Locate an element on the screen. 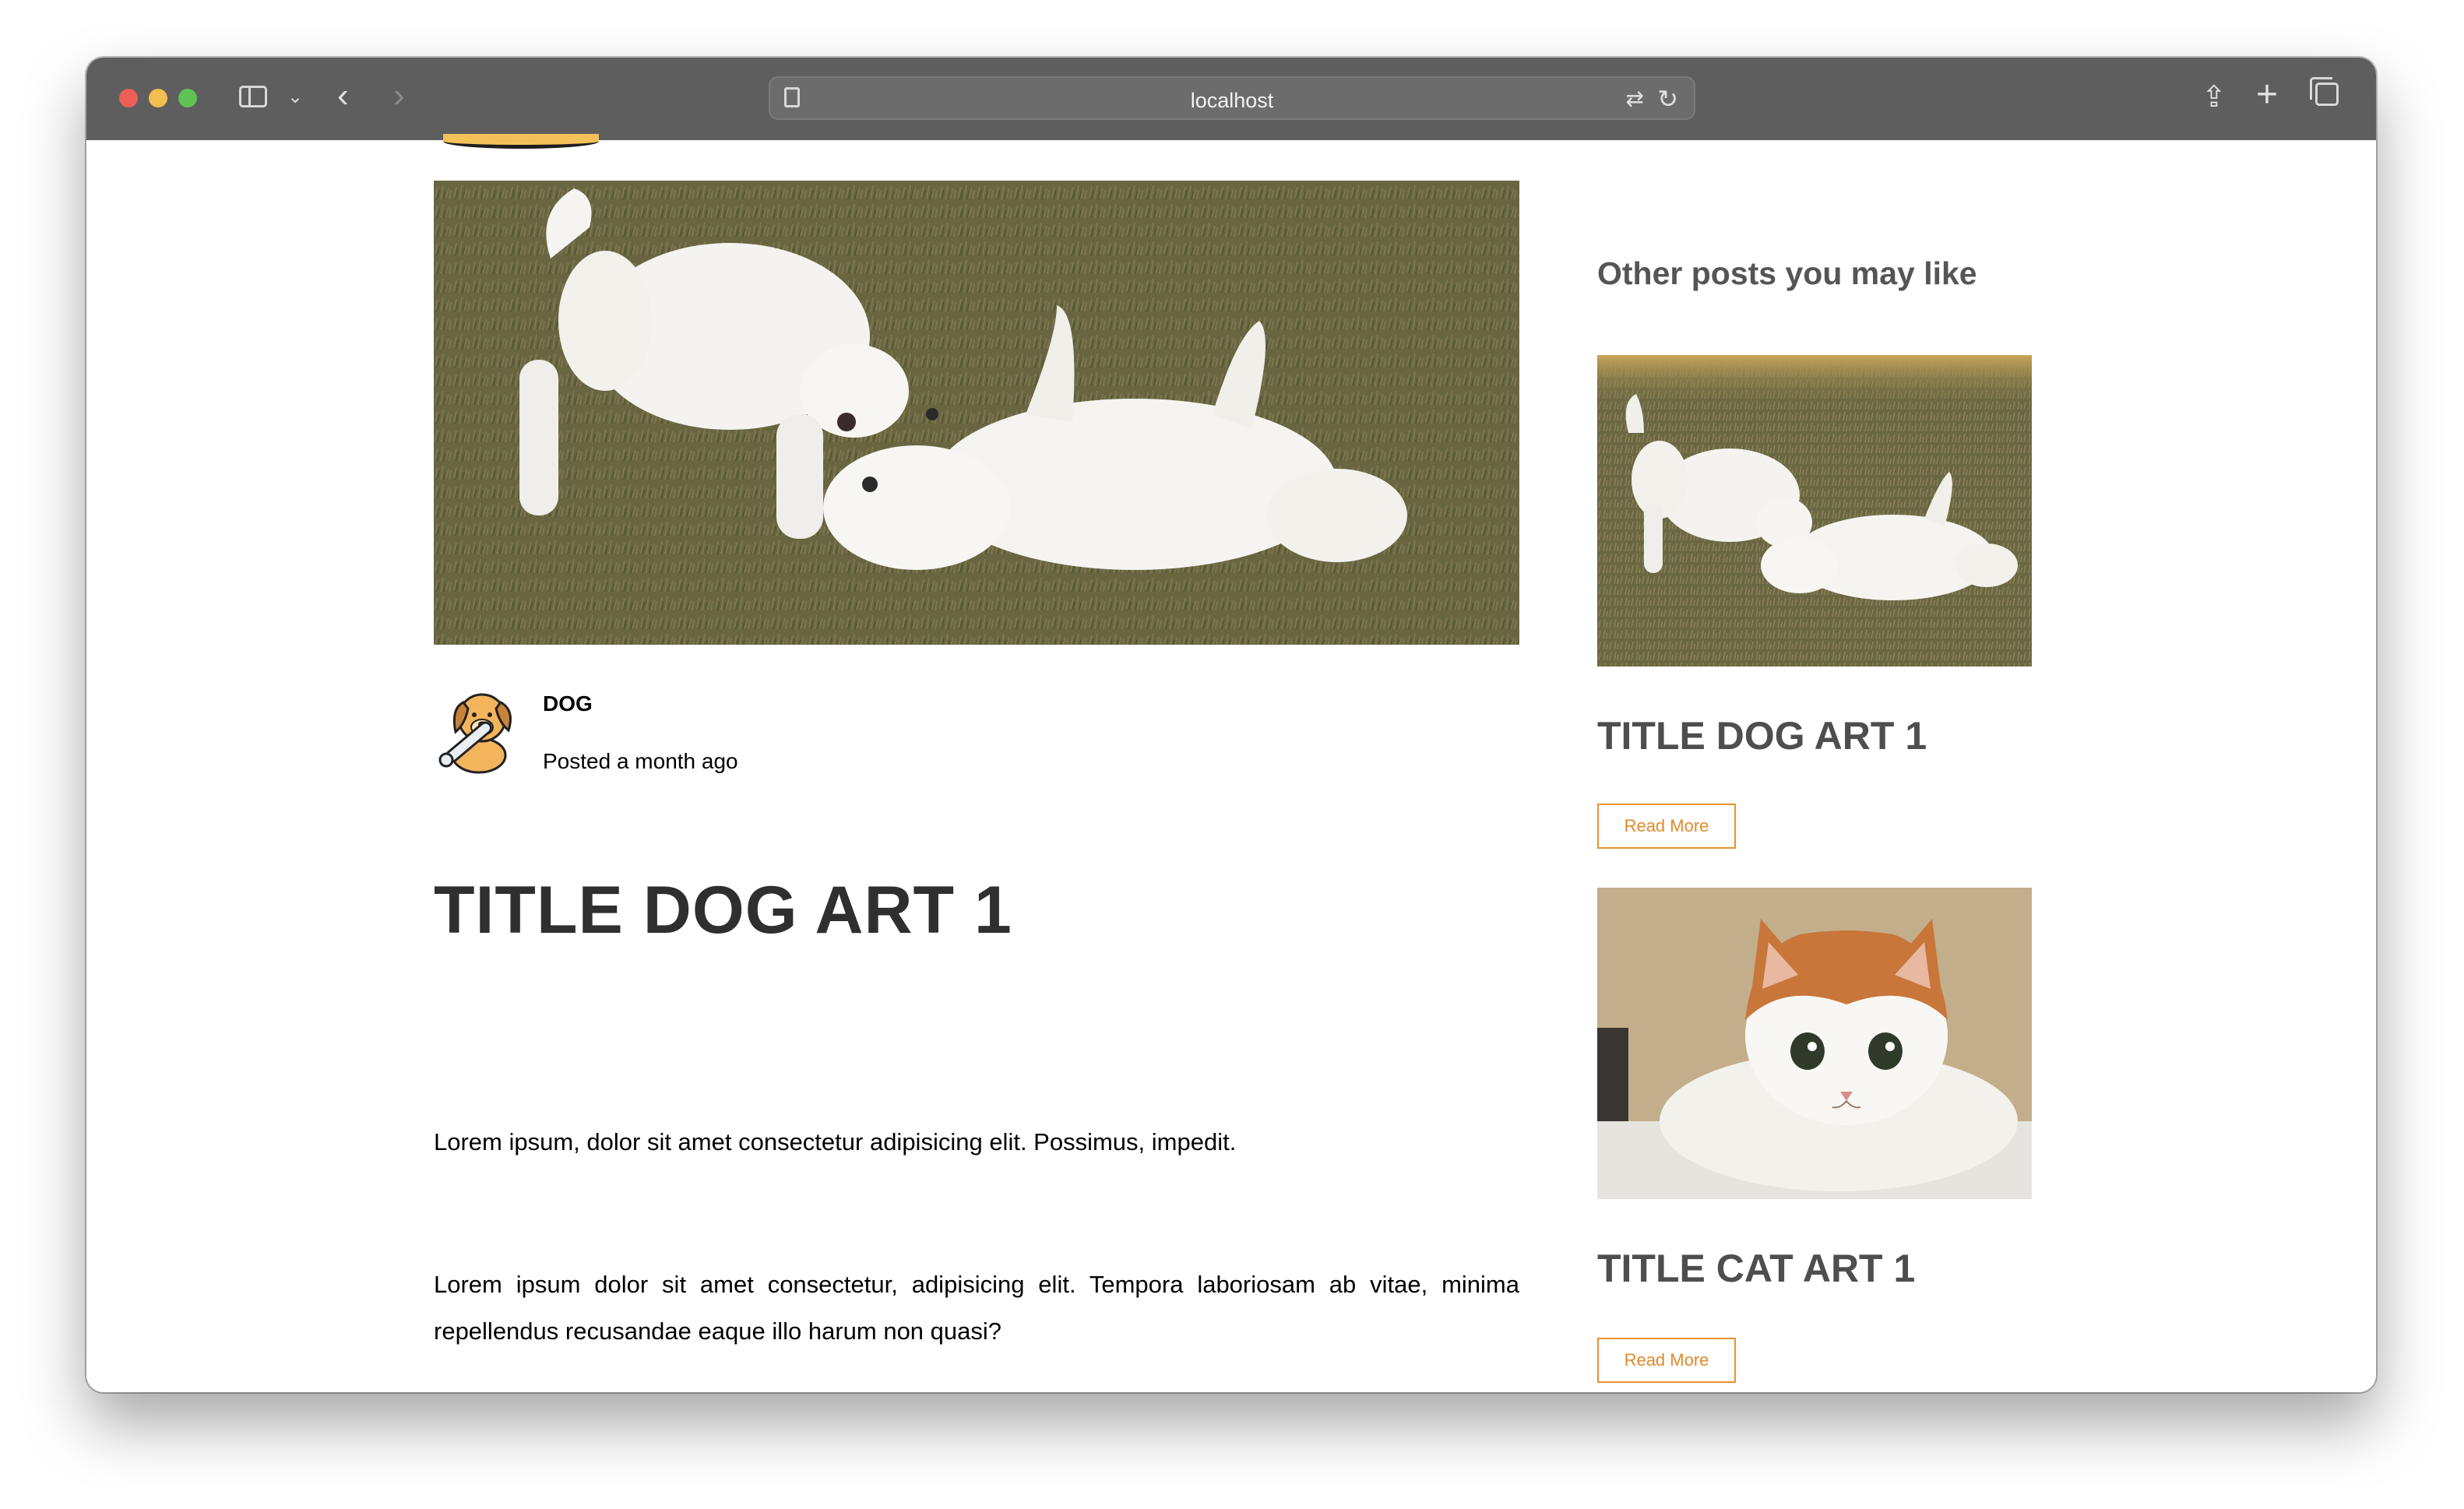  browser-titlebar: ⌄ ‹ › localhost ⇄ ↻ ⇪ + is located at coordinates (1231, 100).